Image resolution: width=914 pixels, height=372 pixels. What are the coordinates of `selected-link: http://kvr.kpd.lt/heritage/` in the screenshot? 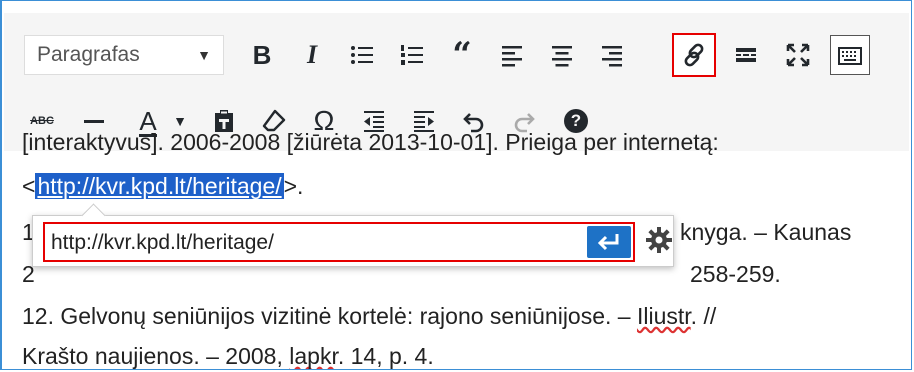 It's located at (159, 186).